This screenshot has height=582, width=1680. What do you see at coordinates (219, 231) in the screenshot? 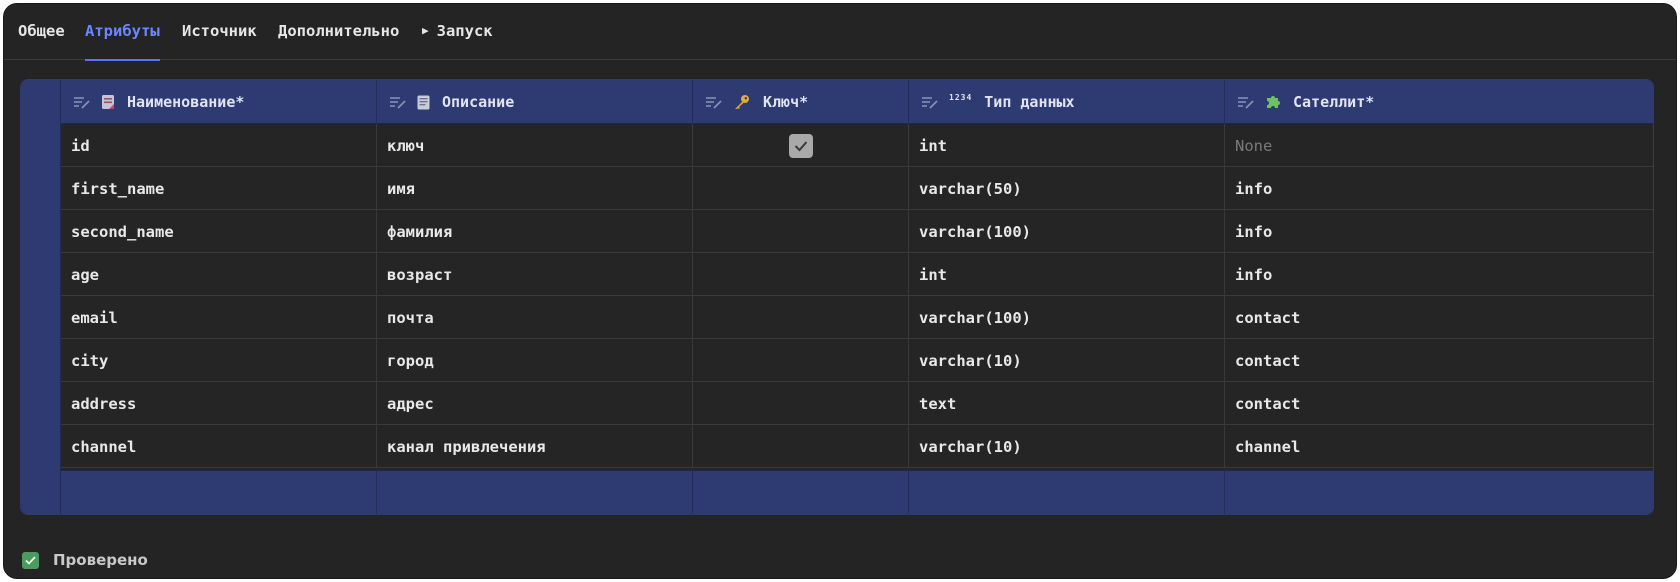
I see `cell-name: second_name` at bounding box center [219, 231].